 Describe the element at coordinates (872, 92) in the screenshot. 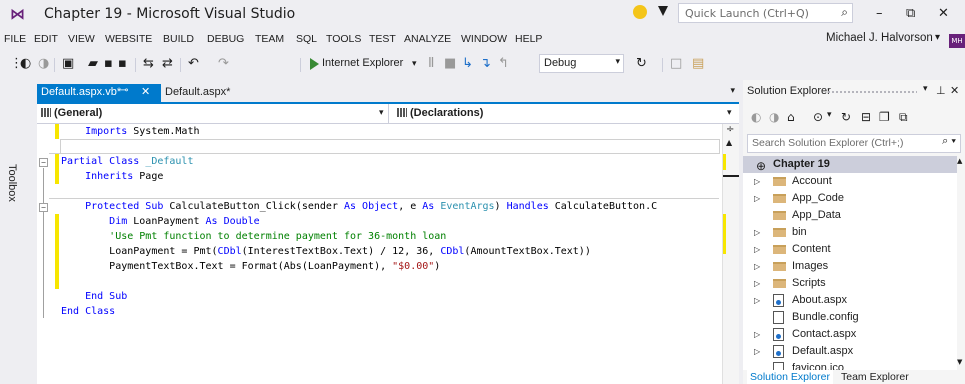

I see `panel-drag-handle` at that location.